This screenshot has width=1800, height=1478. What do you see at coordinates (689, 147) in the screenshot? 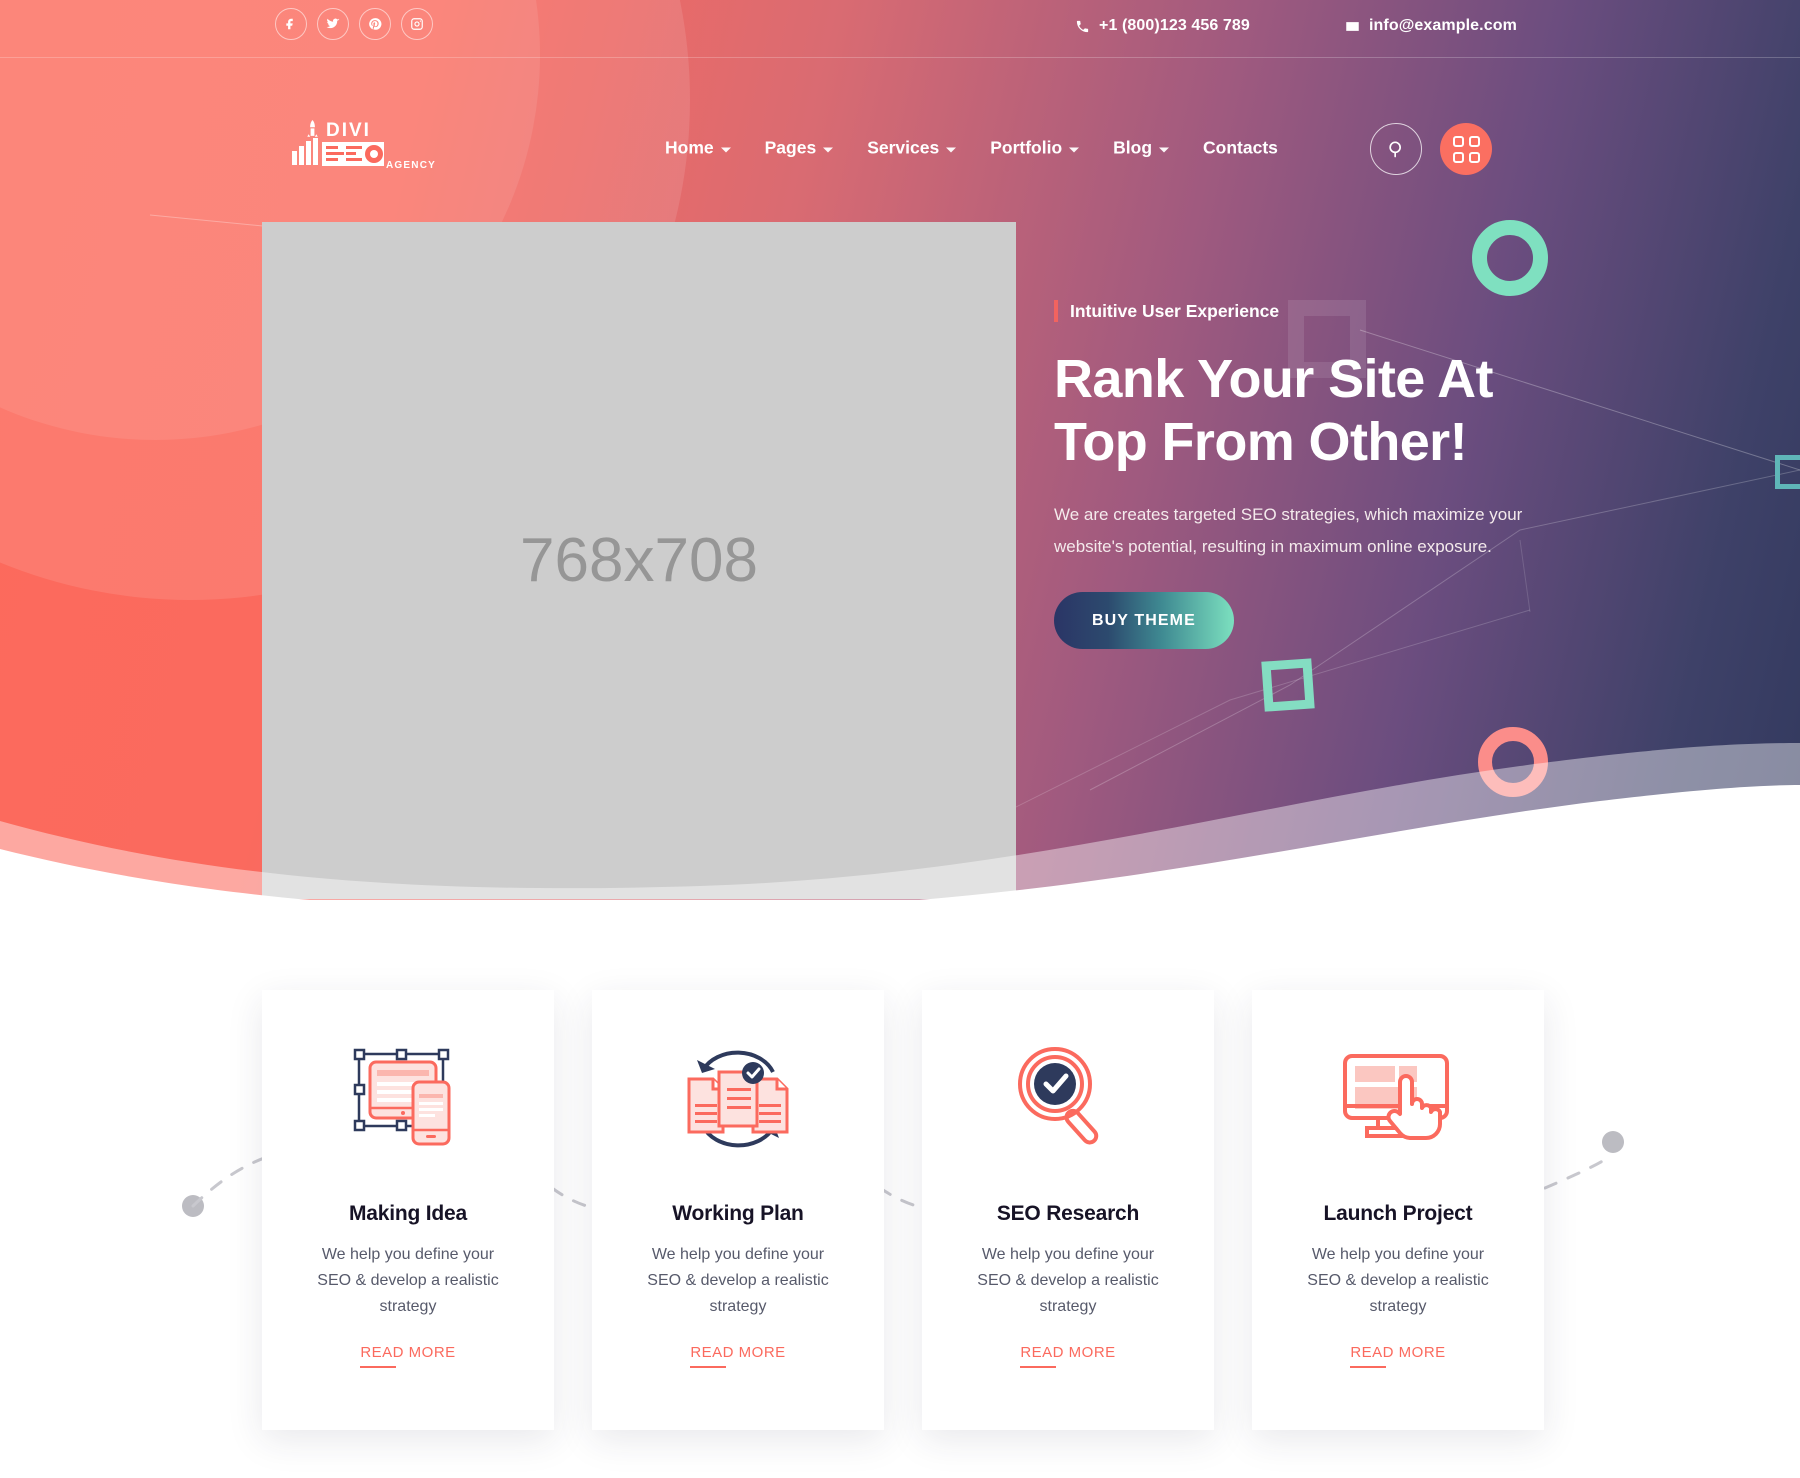
I see `nav-label: Home` at bounding box center [689, 147].